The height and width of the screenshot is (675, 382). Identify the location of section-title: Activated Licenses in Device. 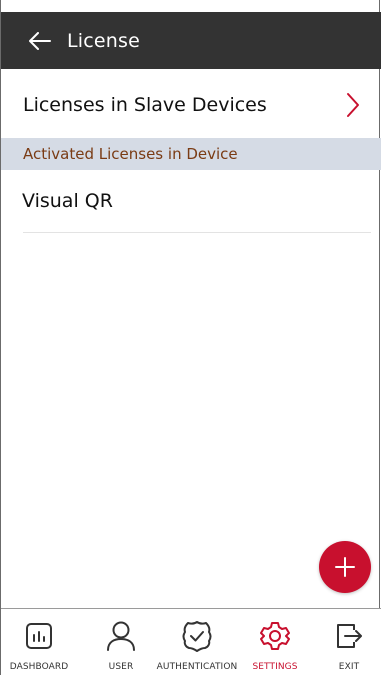
(130, 154).